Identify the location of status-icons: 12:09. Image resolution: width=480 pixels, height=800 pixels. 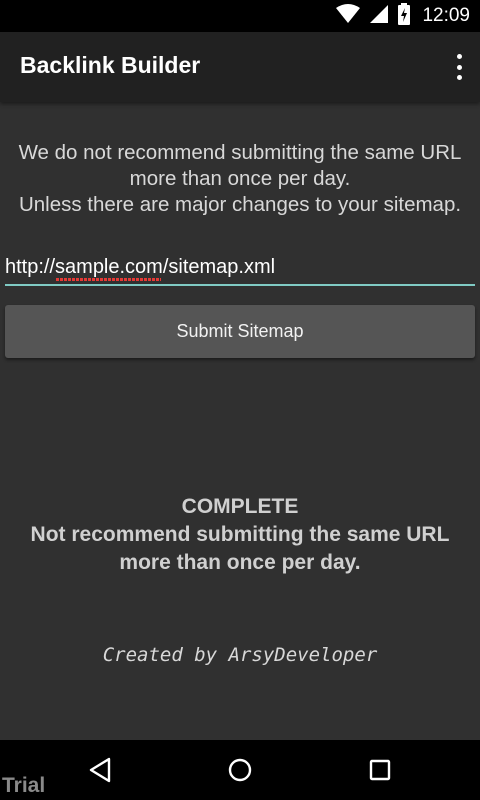
(403, 16).